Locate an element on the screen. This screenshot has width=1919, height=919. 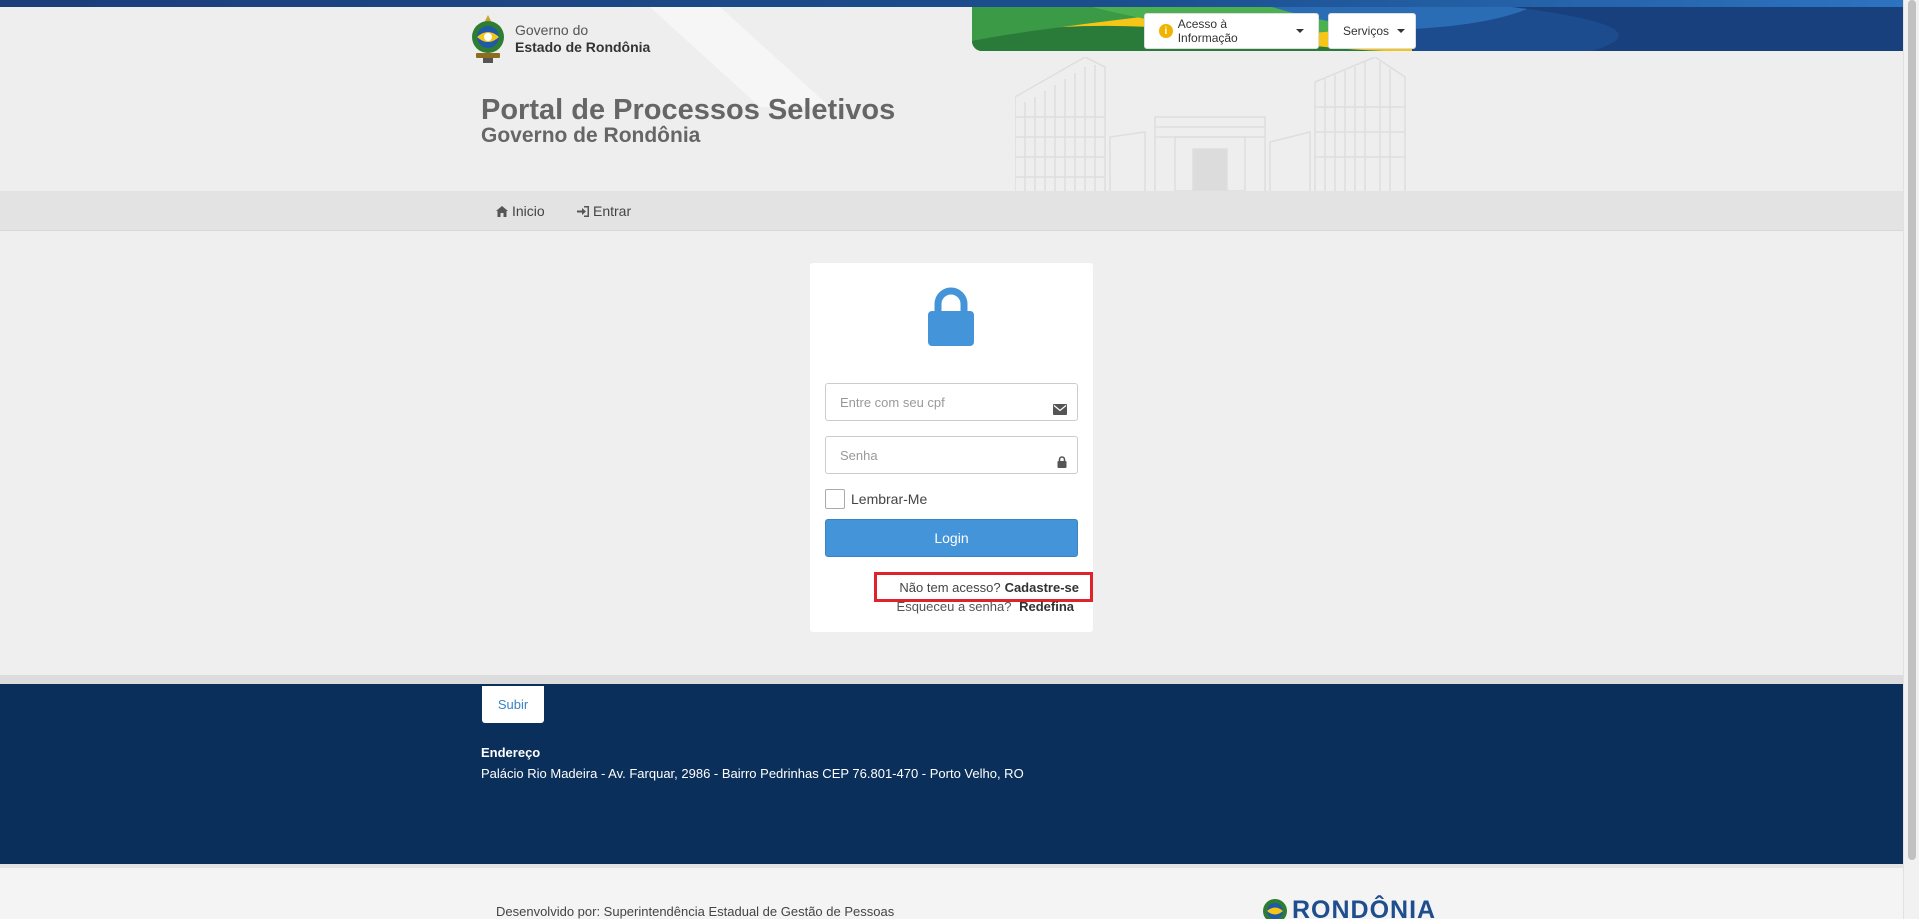
register-prompt: Não tem acesso? Cadastre-se is located at coordinates (983, 587).